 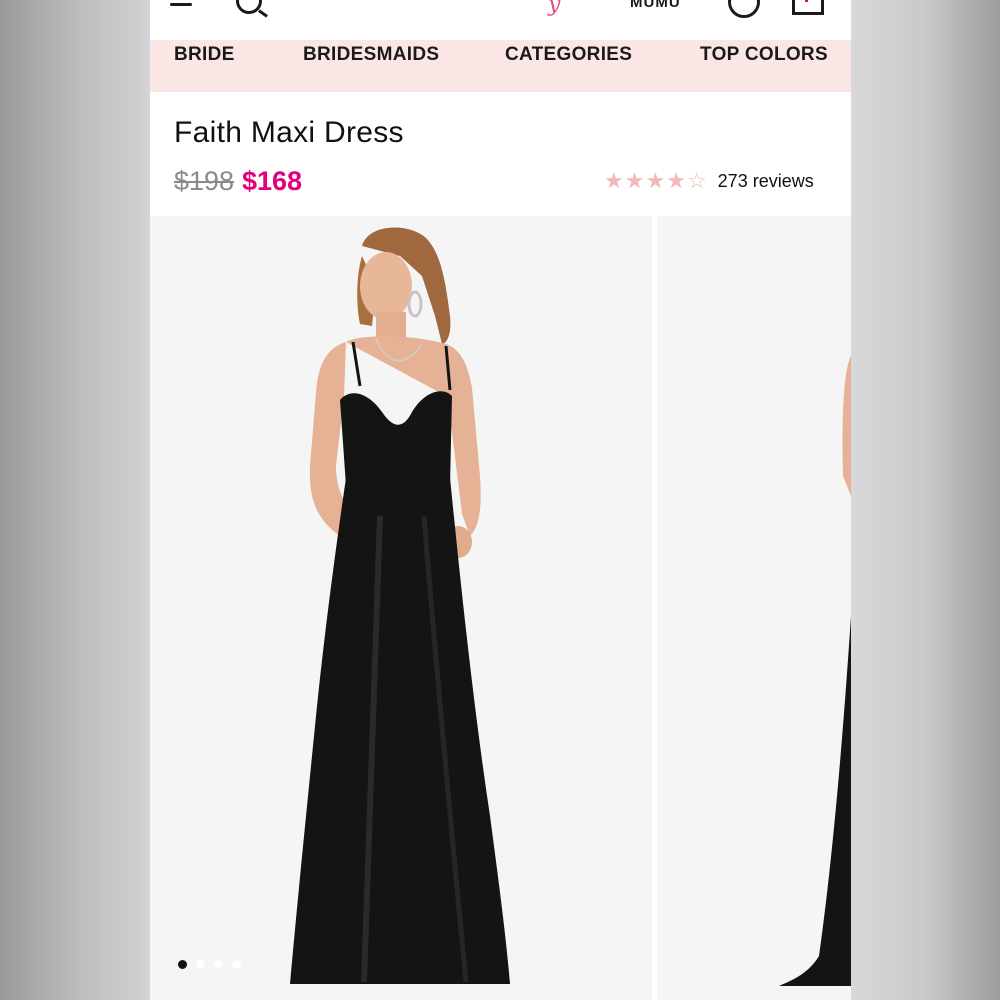 I want to click on nav-item-categories: CATEGORIES, so click(x=568, y=55).